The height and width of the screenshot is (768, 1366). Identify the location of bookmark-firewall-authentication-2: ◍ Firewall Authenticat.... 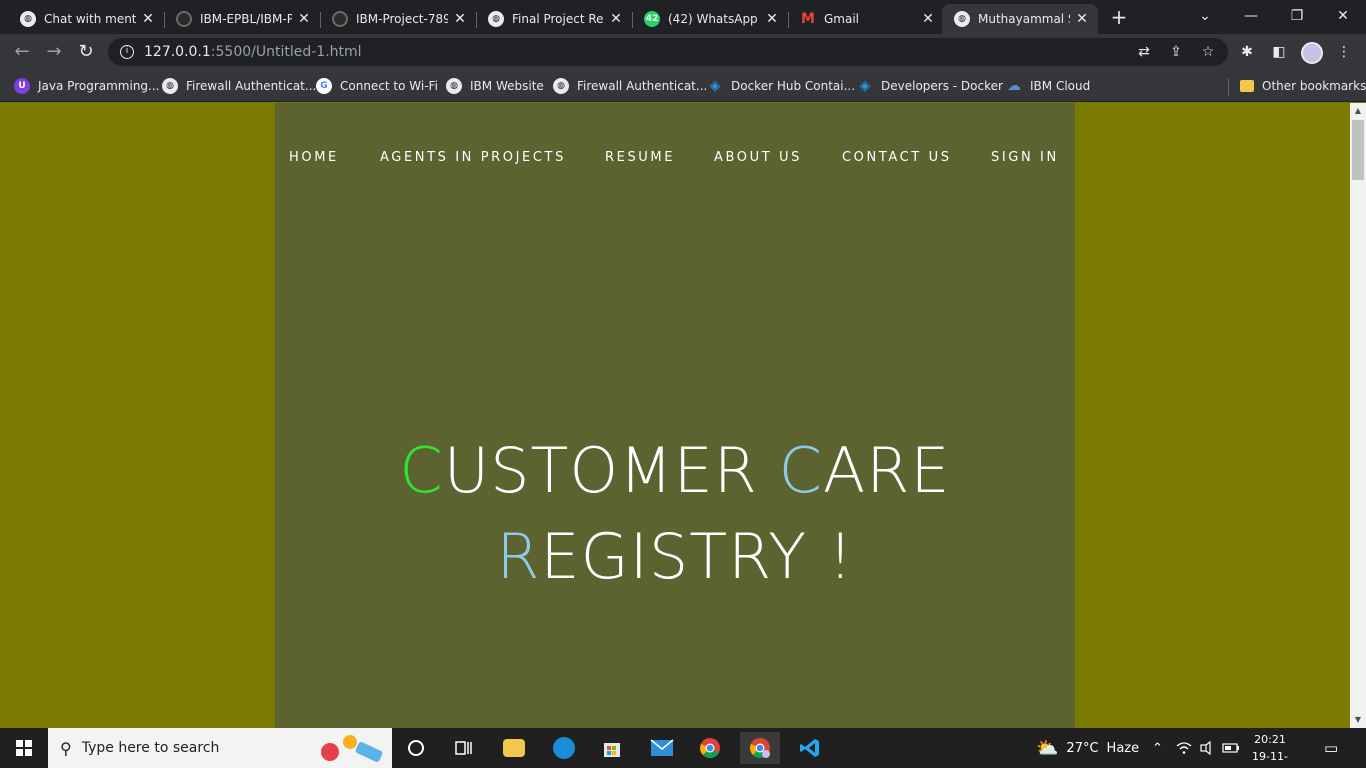
(630, 86).